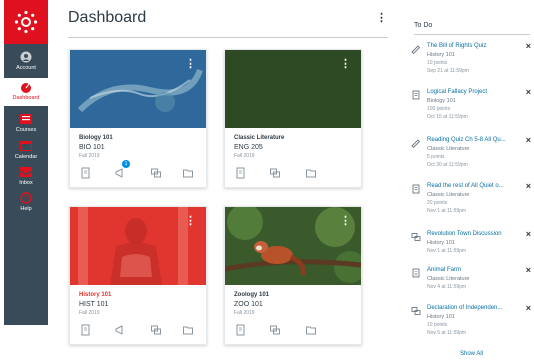 Image resolution: width=534 pixels, height=360 pixels. What do you see at coordinates (26, 57) in the screenshot?
I see `account-icon` at bounding box center [26, 57].